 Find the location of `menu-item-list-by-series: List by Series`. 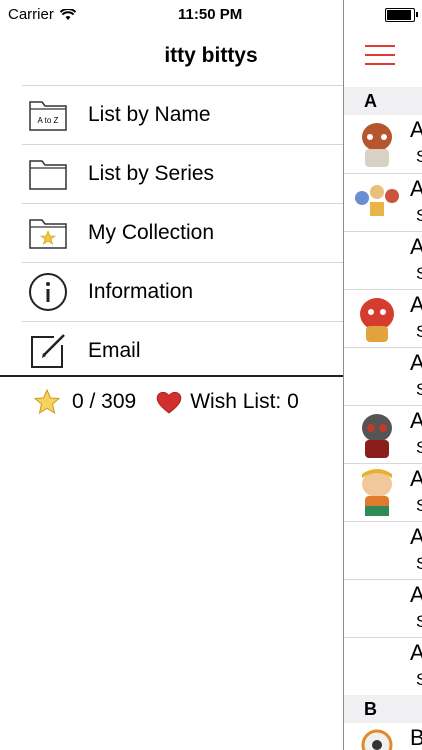

menu-item-list-by-series: List by Series is located at coordinates (182, 173).